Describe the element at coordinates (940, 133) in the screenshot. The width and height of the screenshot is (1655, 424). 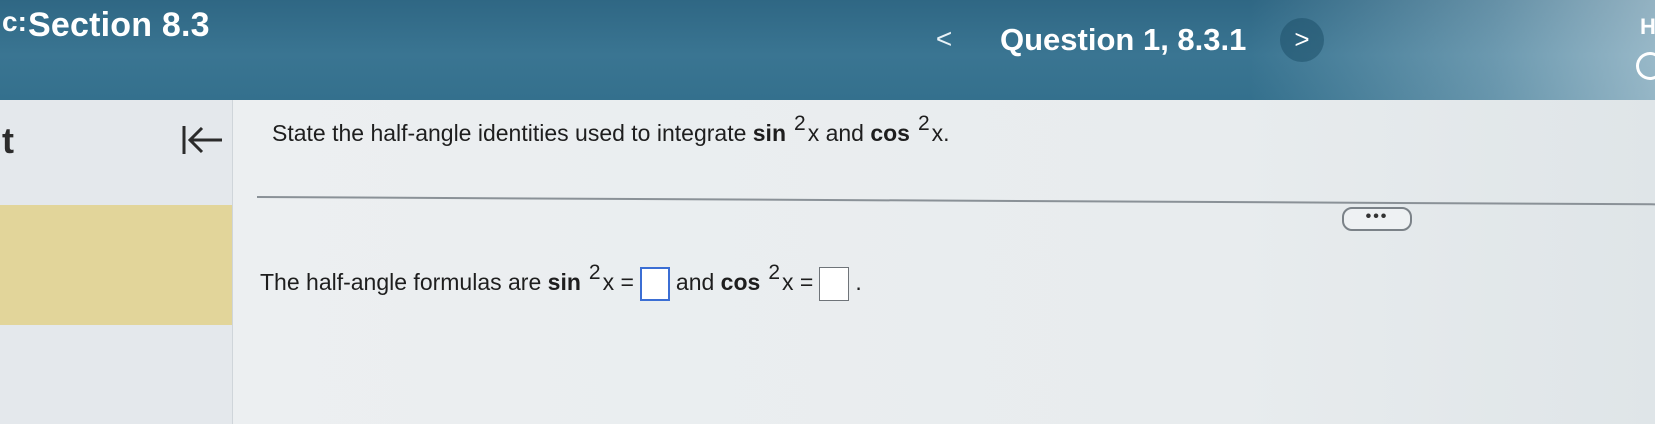
I see `prompt-var-2: x.` at that location.